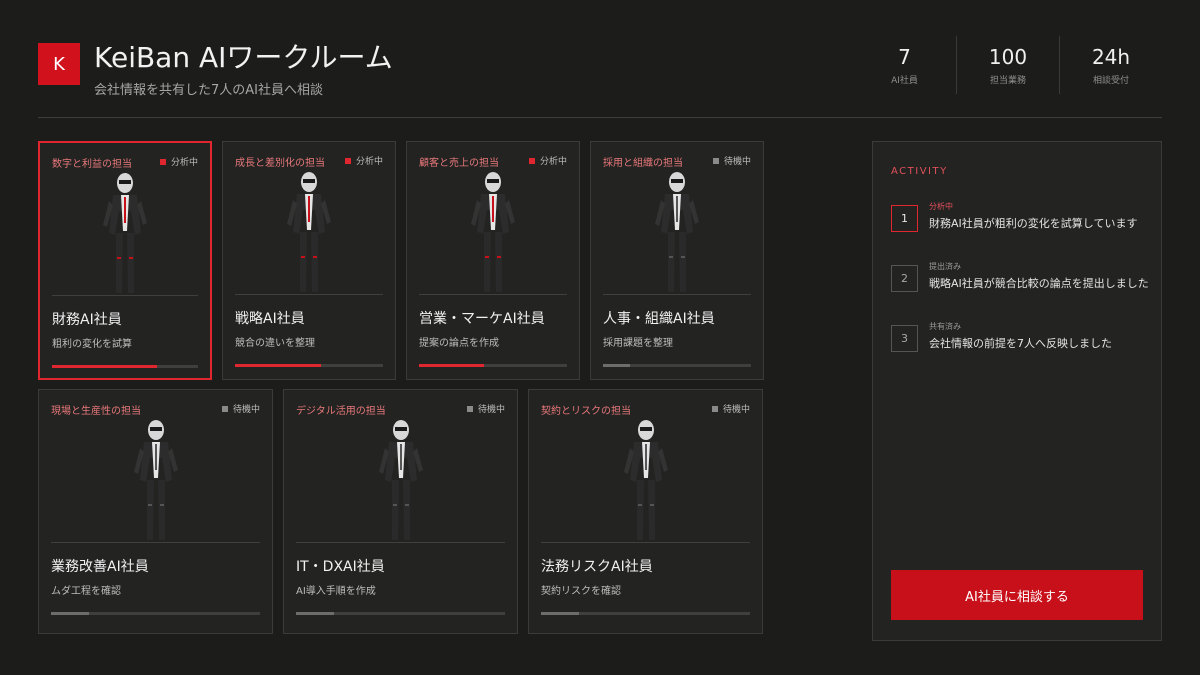 Image resolution: width=1200 pixels, height=675 pixels. Describe the element at coordinates (341, 411) in the screenshot. I see `agent-category: デジタル活用の担当` at that location.